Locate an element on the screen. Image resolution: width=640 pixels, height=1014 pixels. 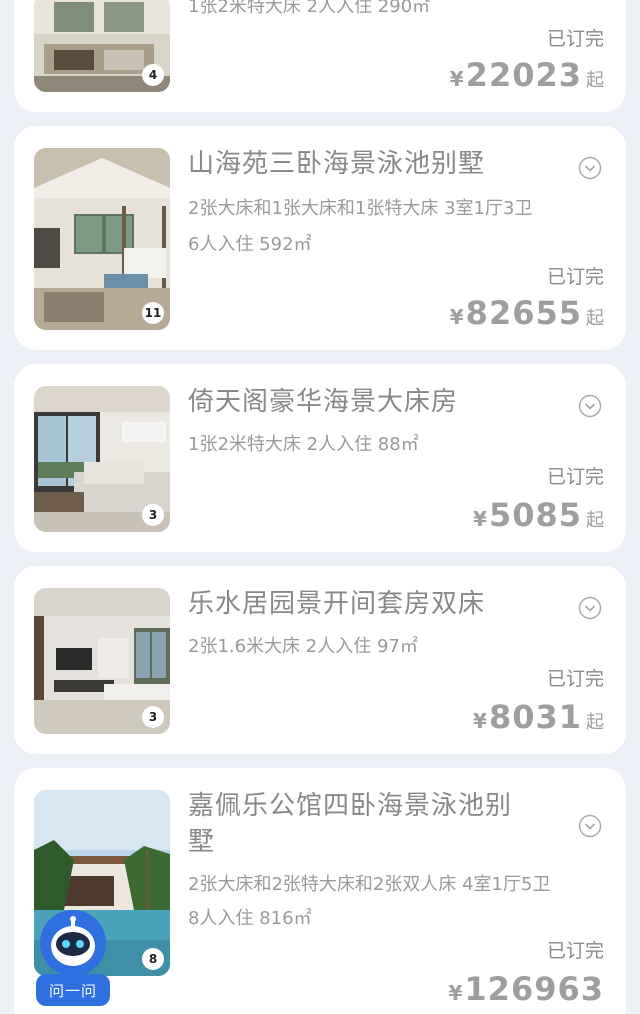
room-photo: 11 is located at coordinates (102, 239).